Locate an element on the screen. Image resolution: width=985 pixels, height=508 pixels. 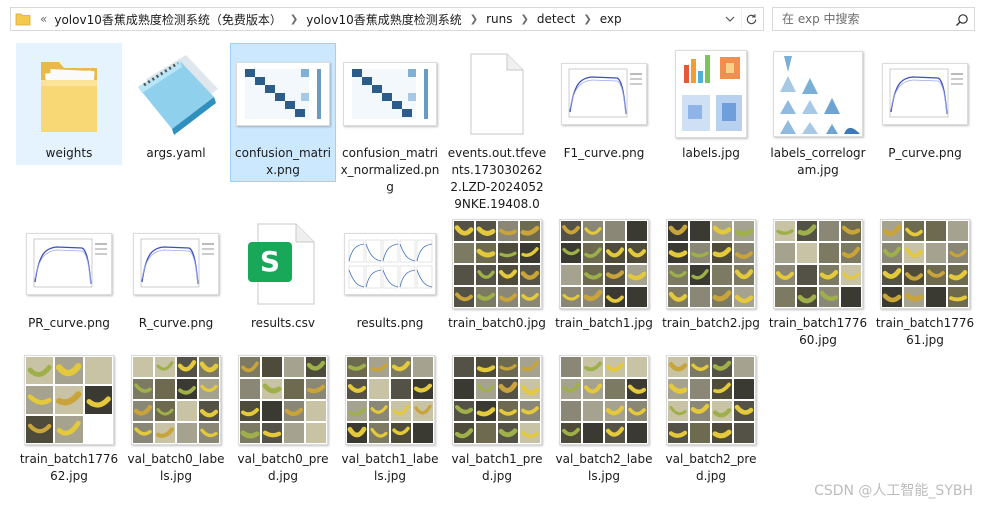
file-name-label: val_batch2_labels.jpg is located at coordinates (604, 467).